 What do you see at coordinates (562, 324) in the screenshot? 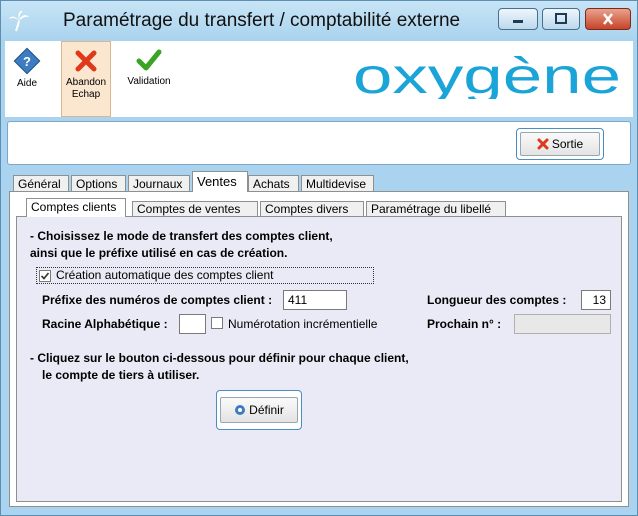
I see `prochain-input` at bounding box center [562, 324].